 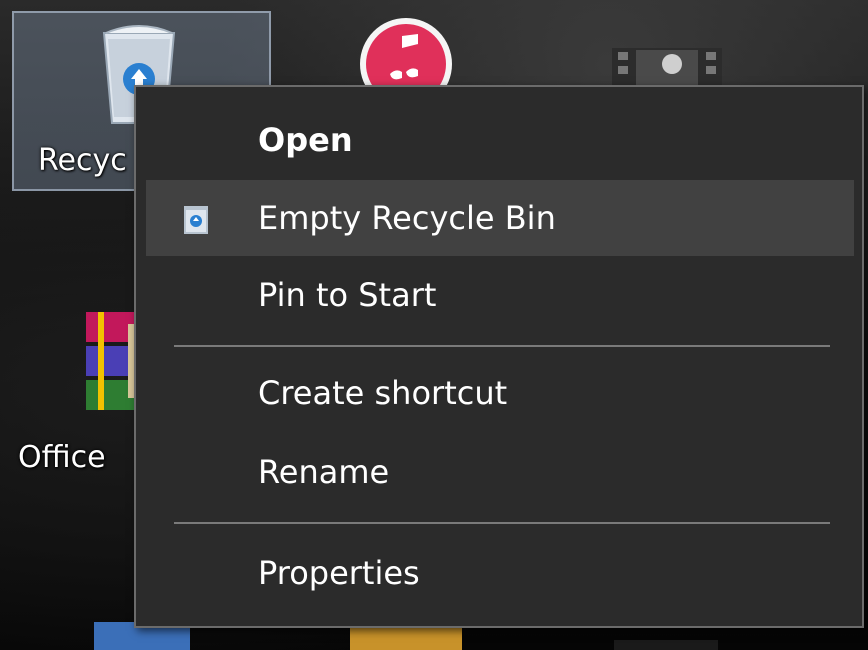 What do you see at coordinates (500, 140) in the screenshot?
I see `menu-item-open: Open` at bounding box center [500, 140].